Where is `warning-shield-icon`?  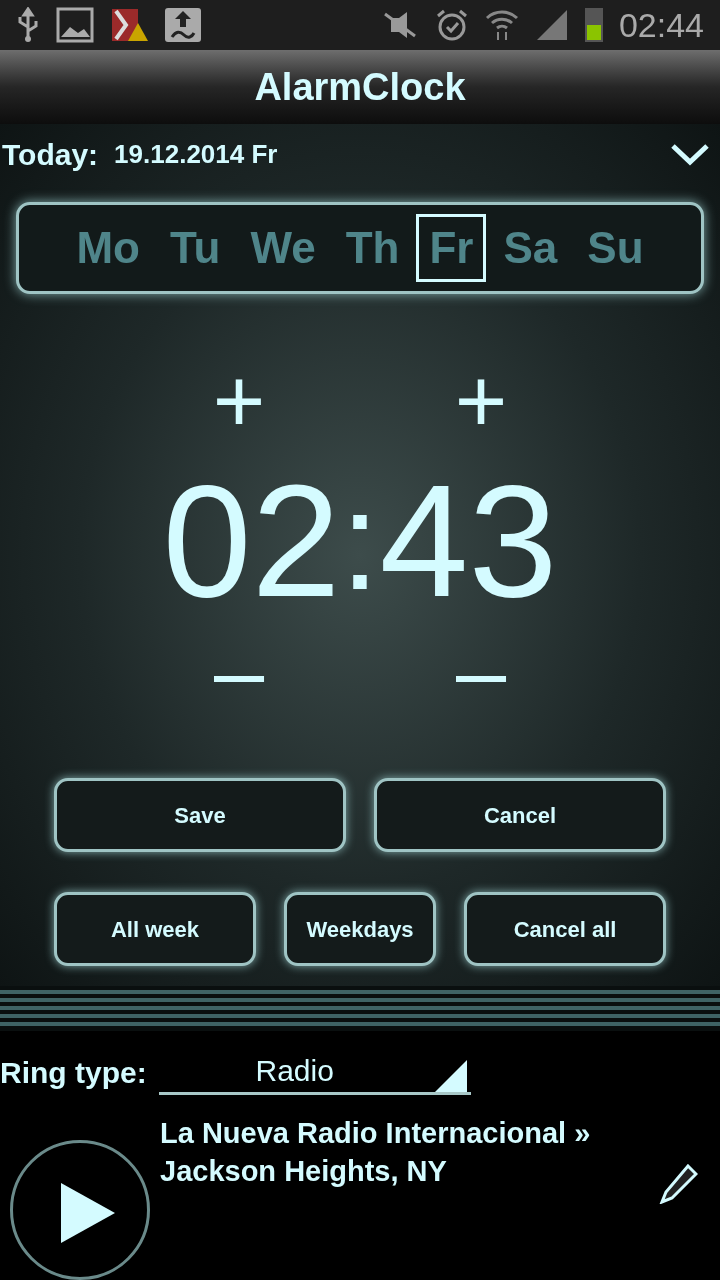
warning-shield-icon is located at coordinates (129, 25).